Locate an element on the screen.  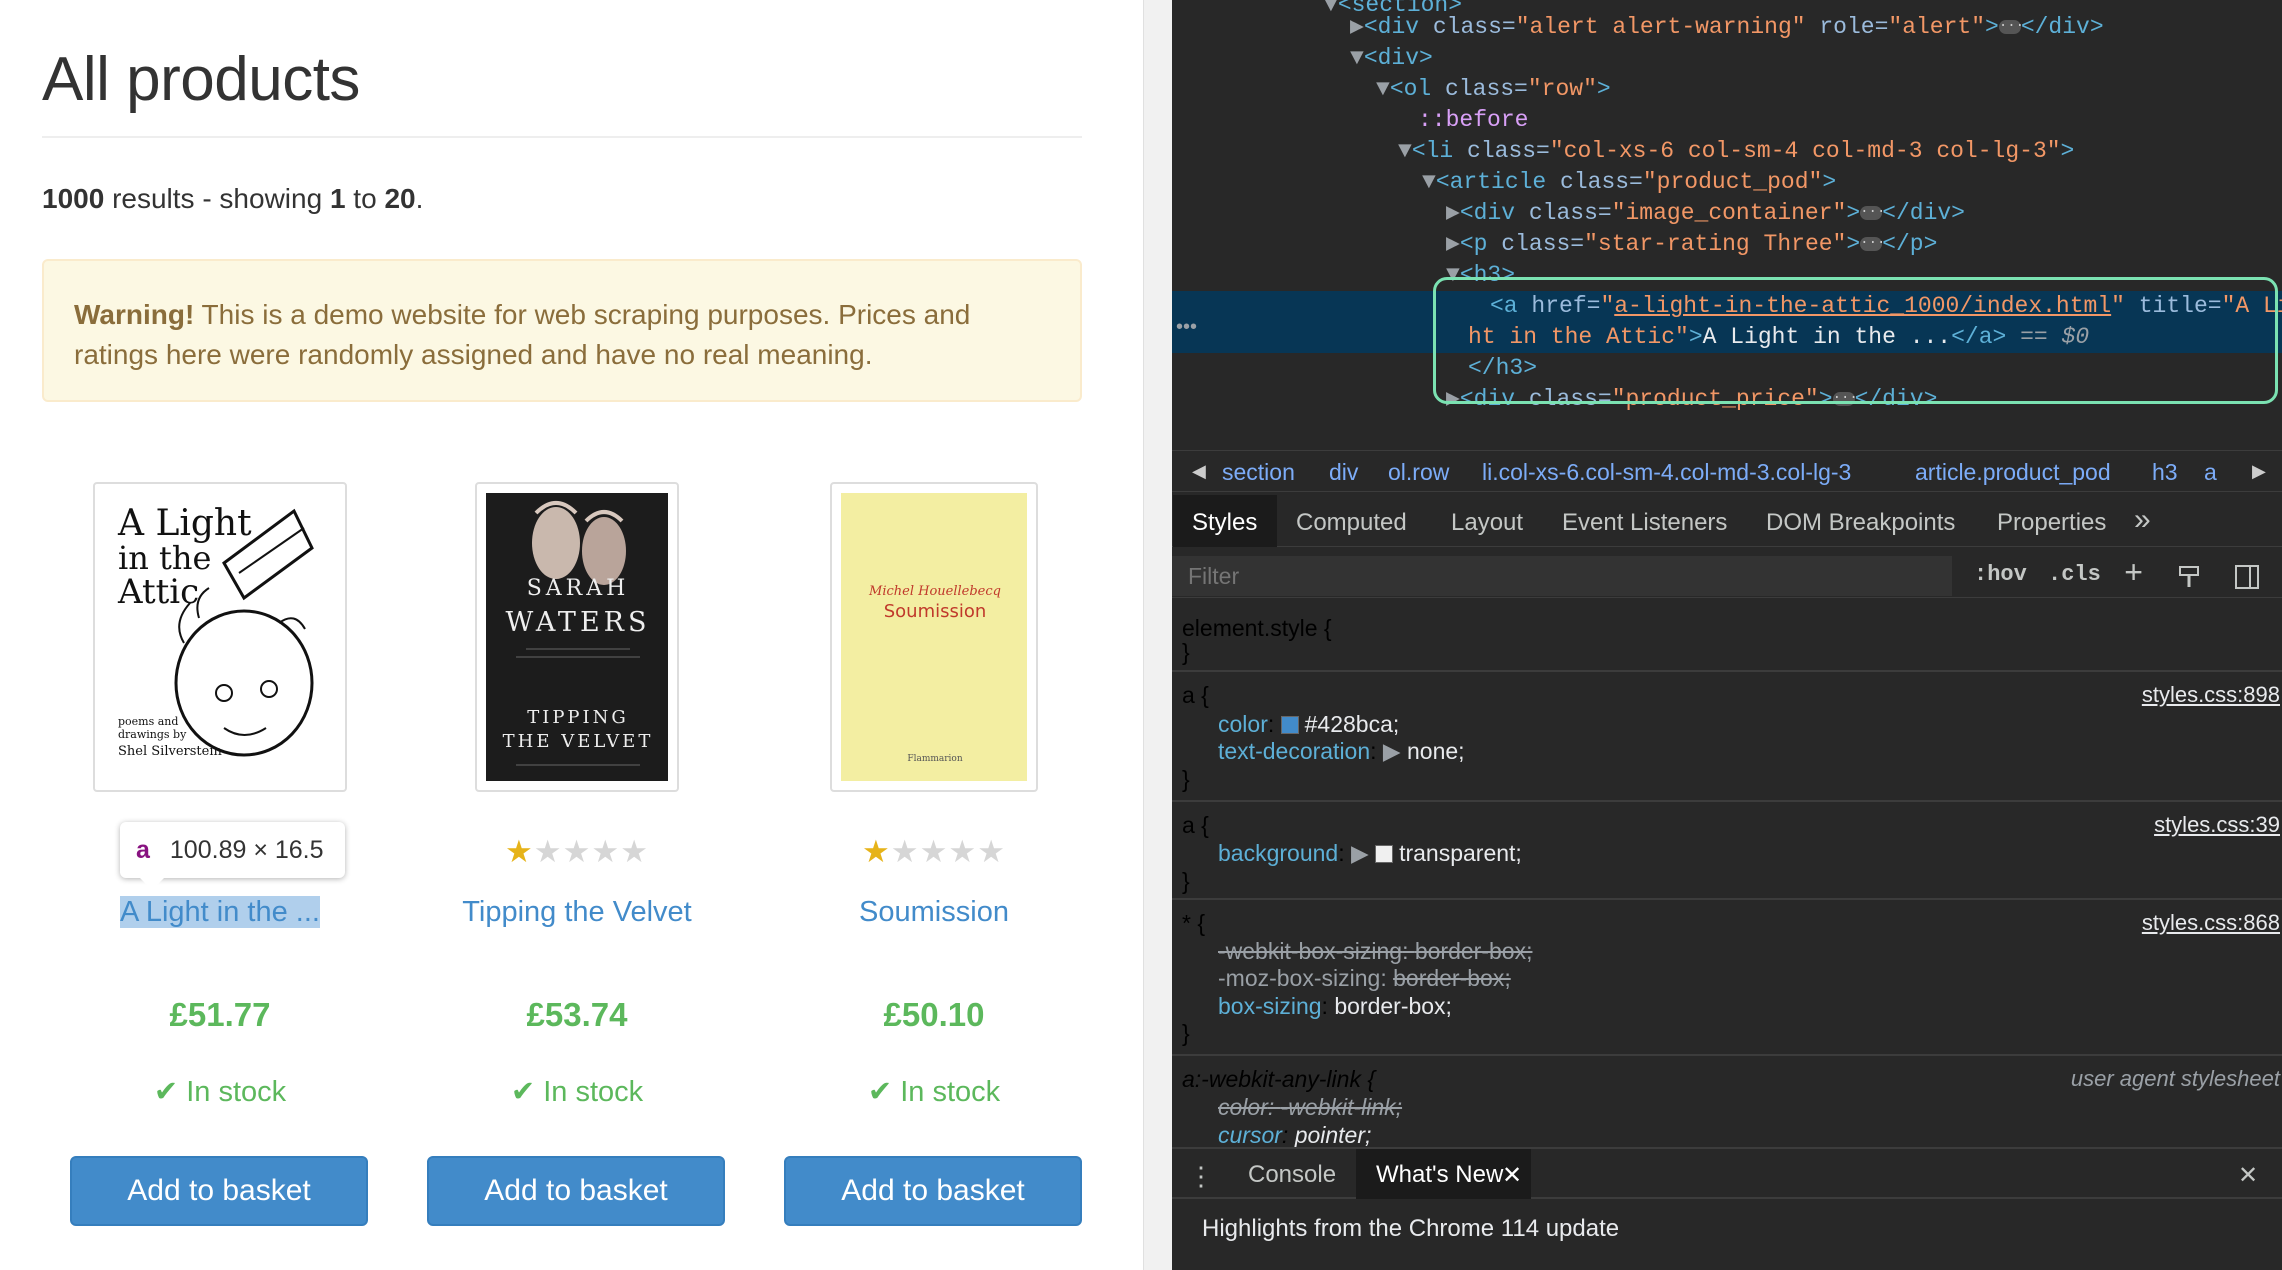
cover-illustration: SARAH WATERS TIPPING THE VELVET is located at coordinates (577, 637).